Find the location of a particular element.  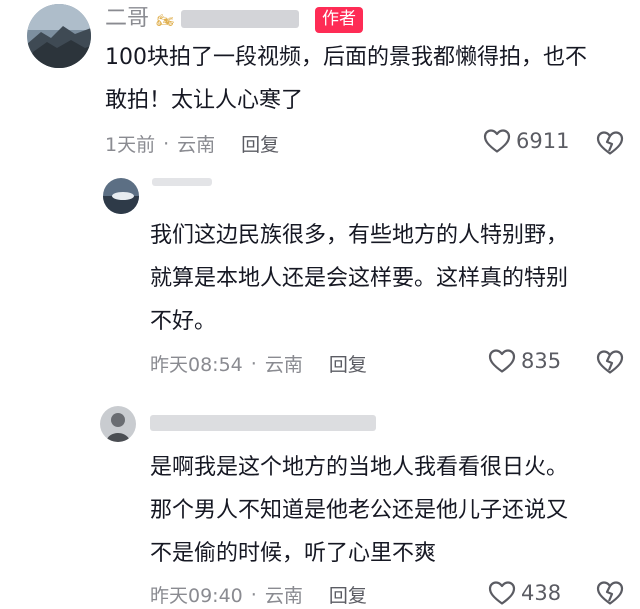

like-count: 6911 is located at coordinates (543, 141).